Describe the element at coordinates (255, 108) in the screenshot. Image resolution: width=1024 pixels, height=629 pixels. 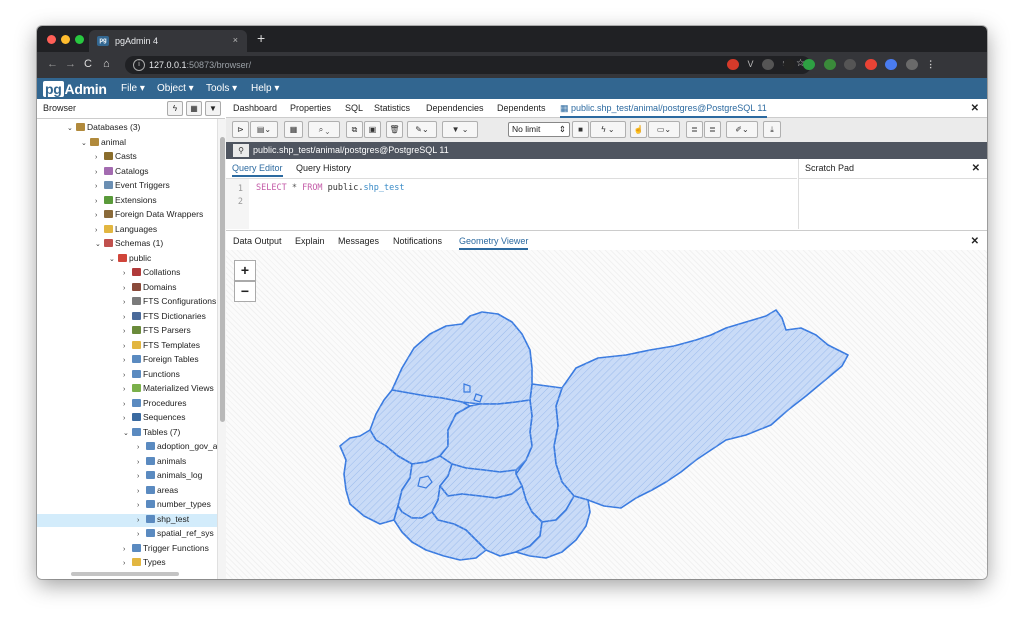
I see `tab-dashboard: Dashboard` at that location.